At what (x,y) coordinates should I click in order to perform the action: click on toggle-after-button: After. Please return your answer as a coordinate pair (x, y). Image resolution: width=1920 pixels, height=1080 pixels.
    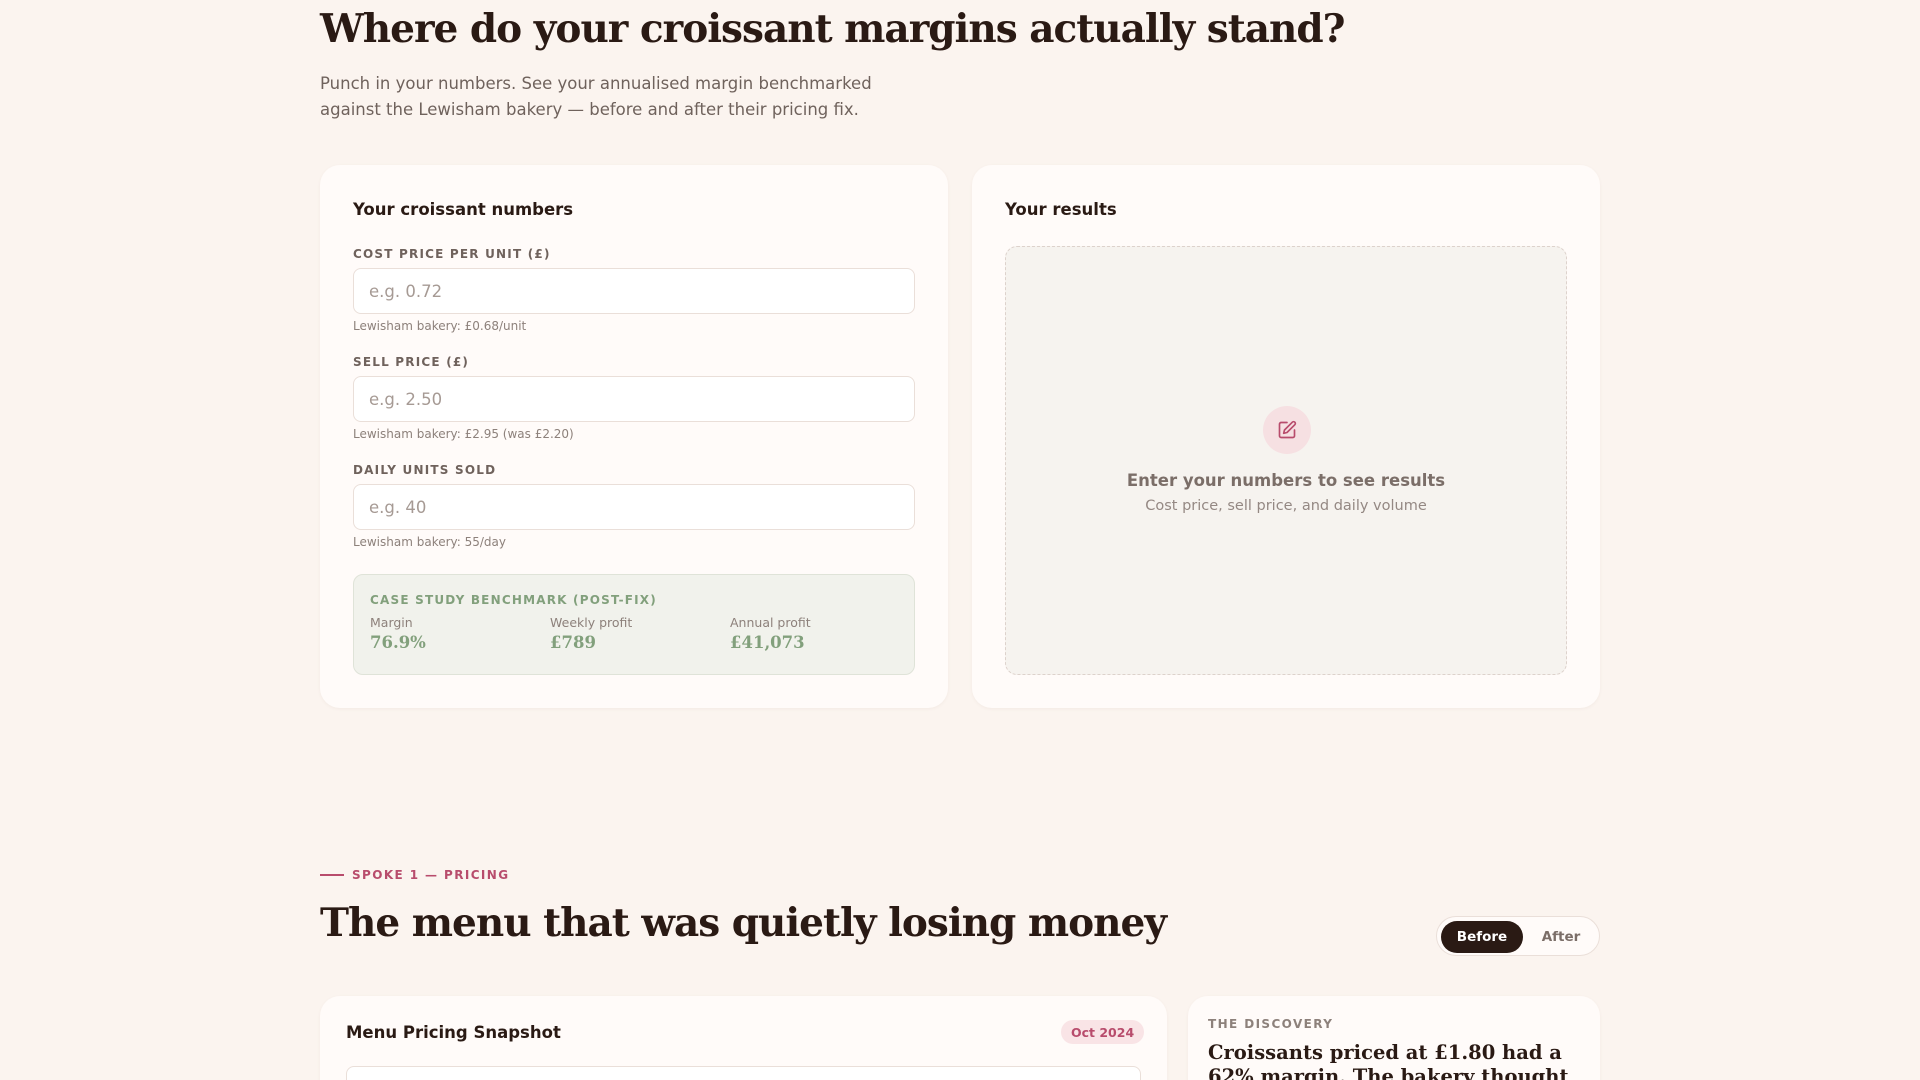
    Looking at the image, I should click on (1561, 937).